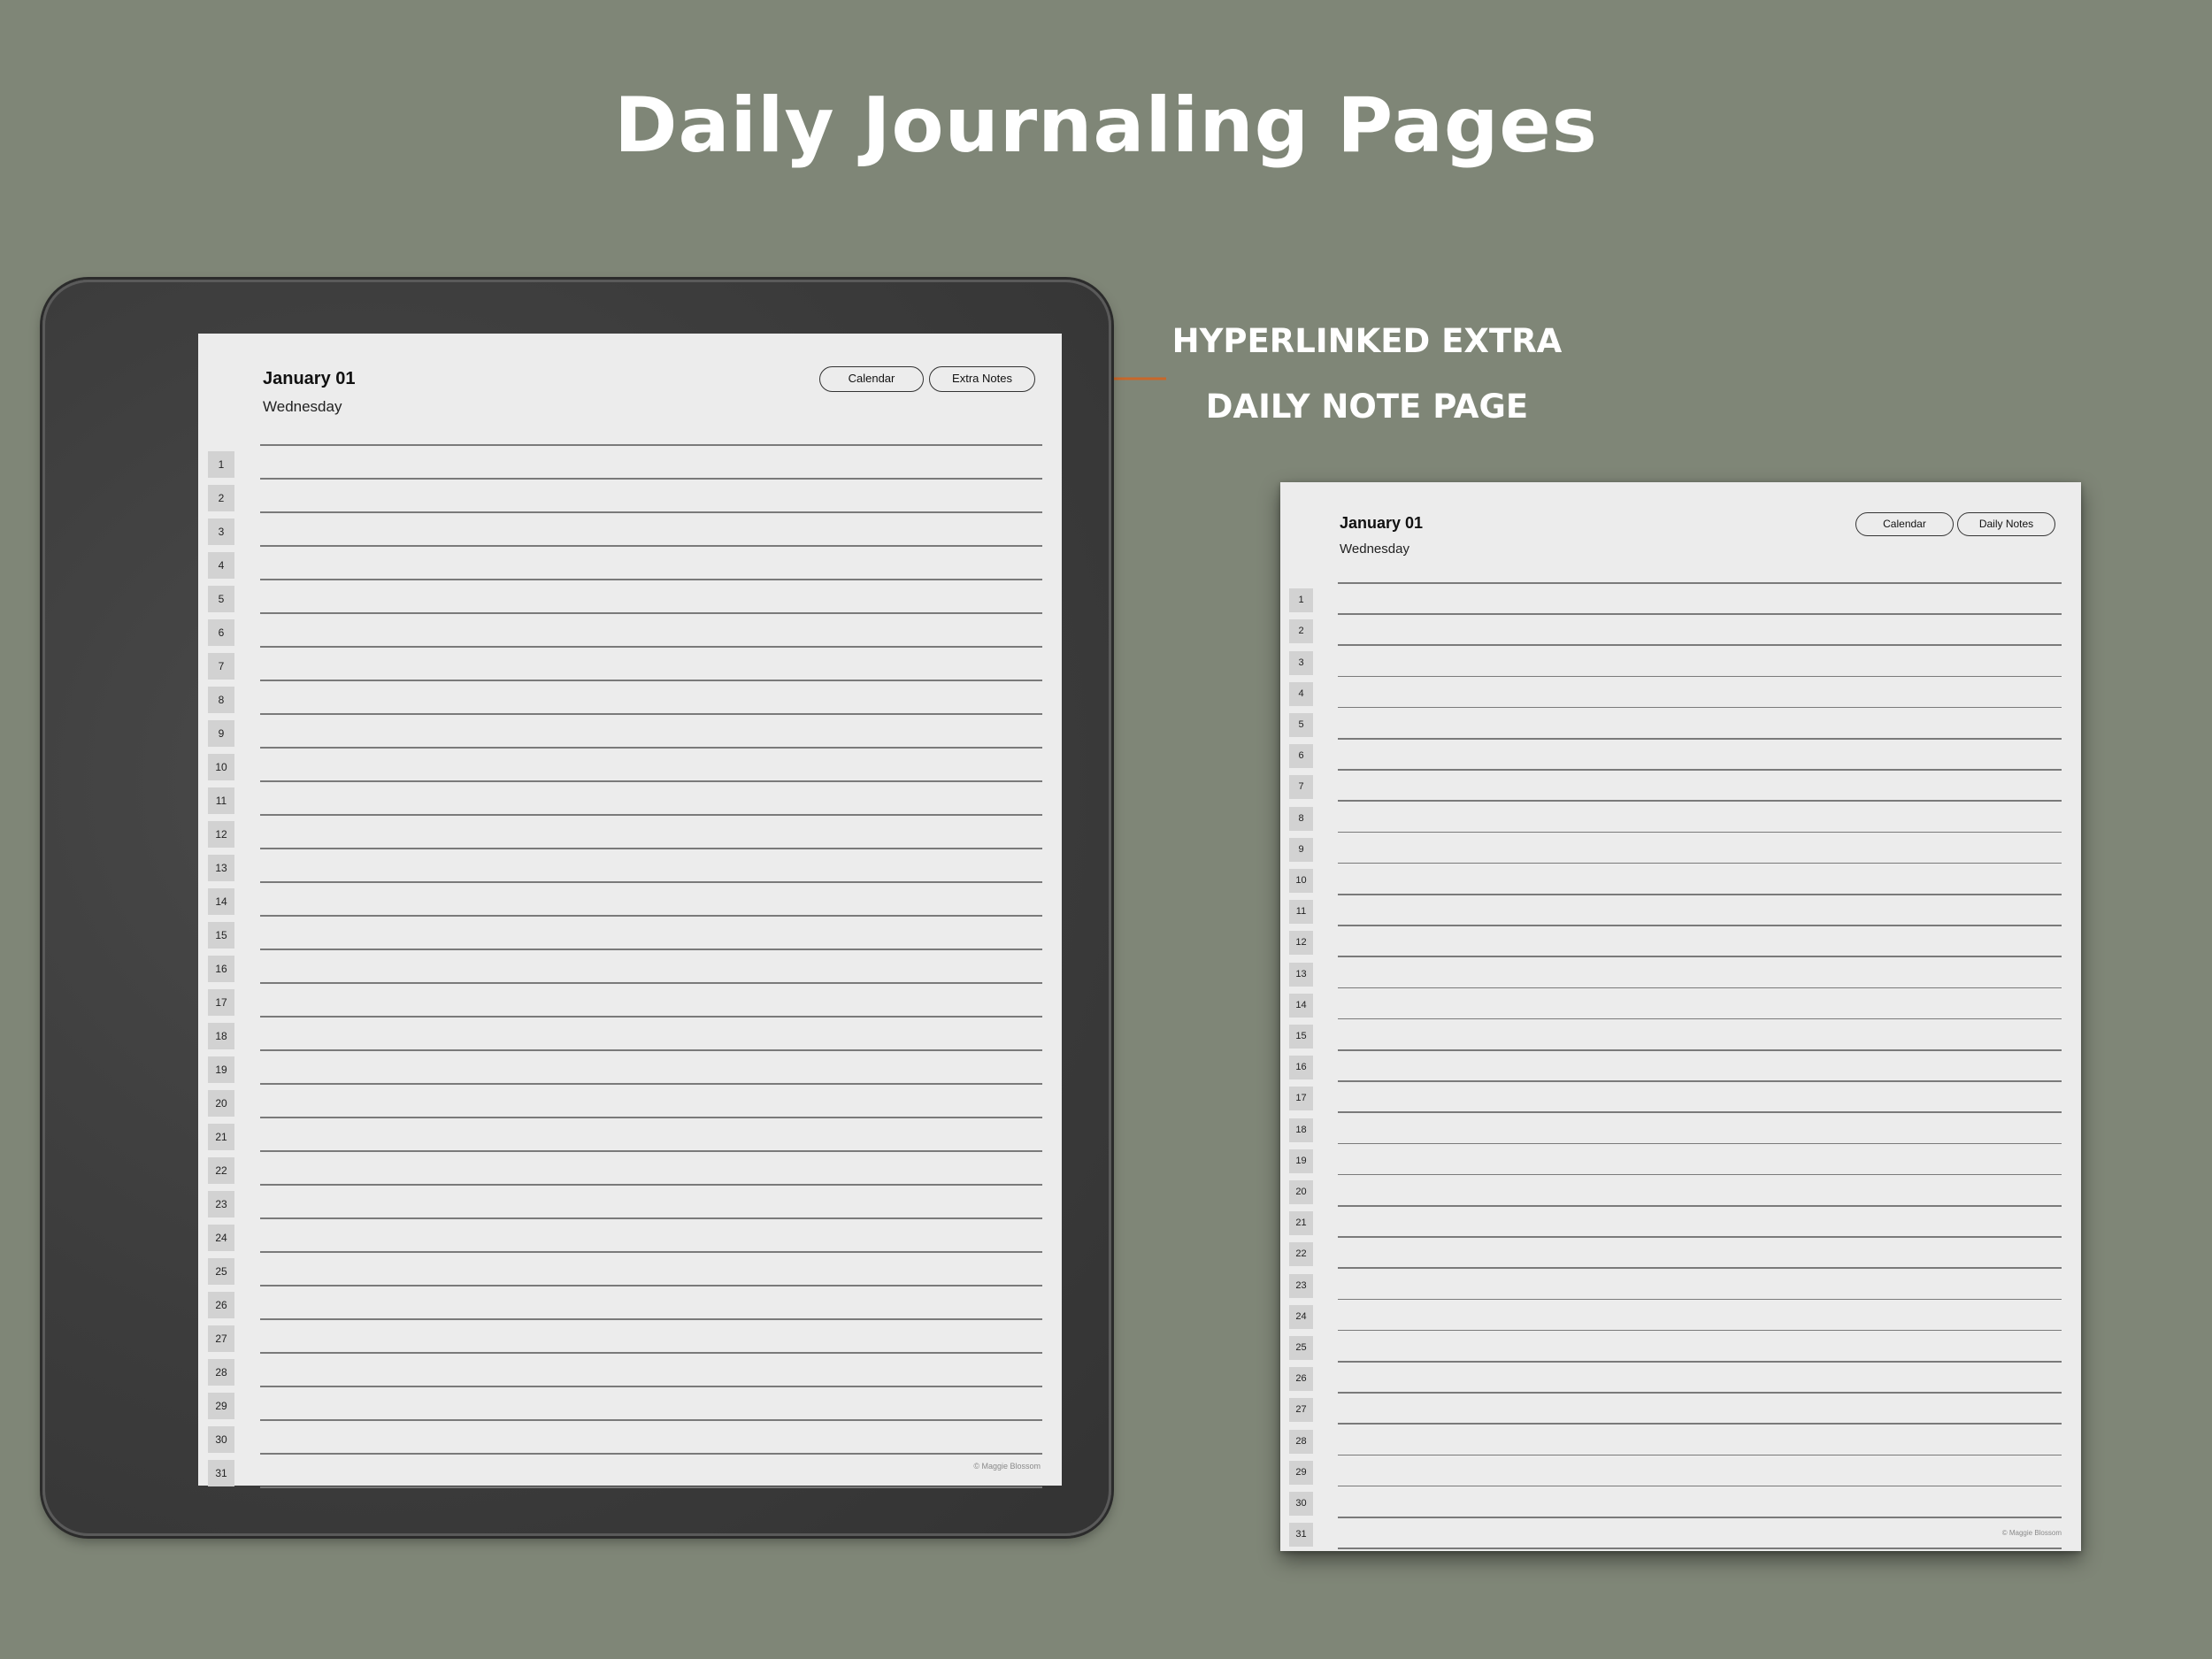 This screenshot has width=2212, height=1659. I want to click on line-number-badge: 12, so click(221, 835).